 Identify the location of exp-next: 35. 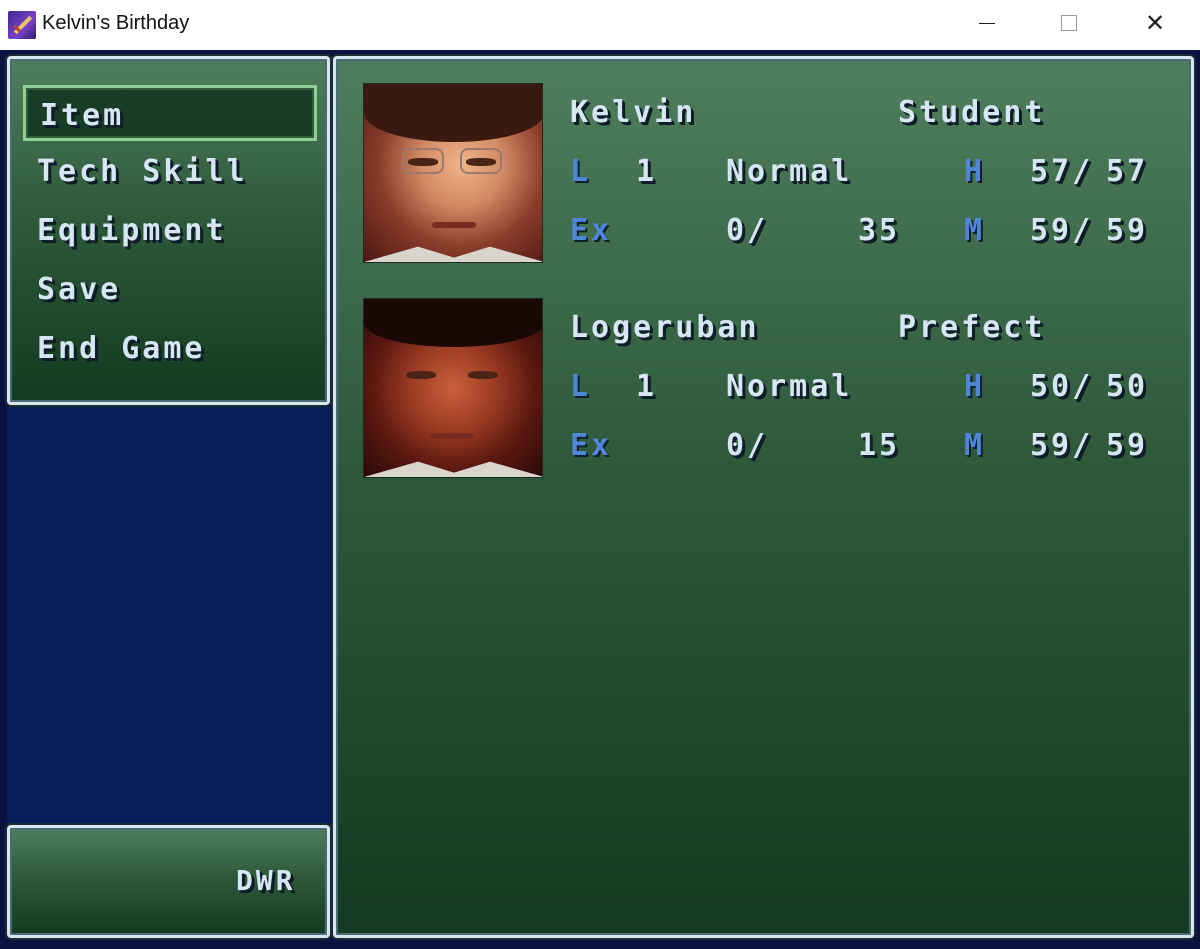
(879, 230).